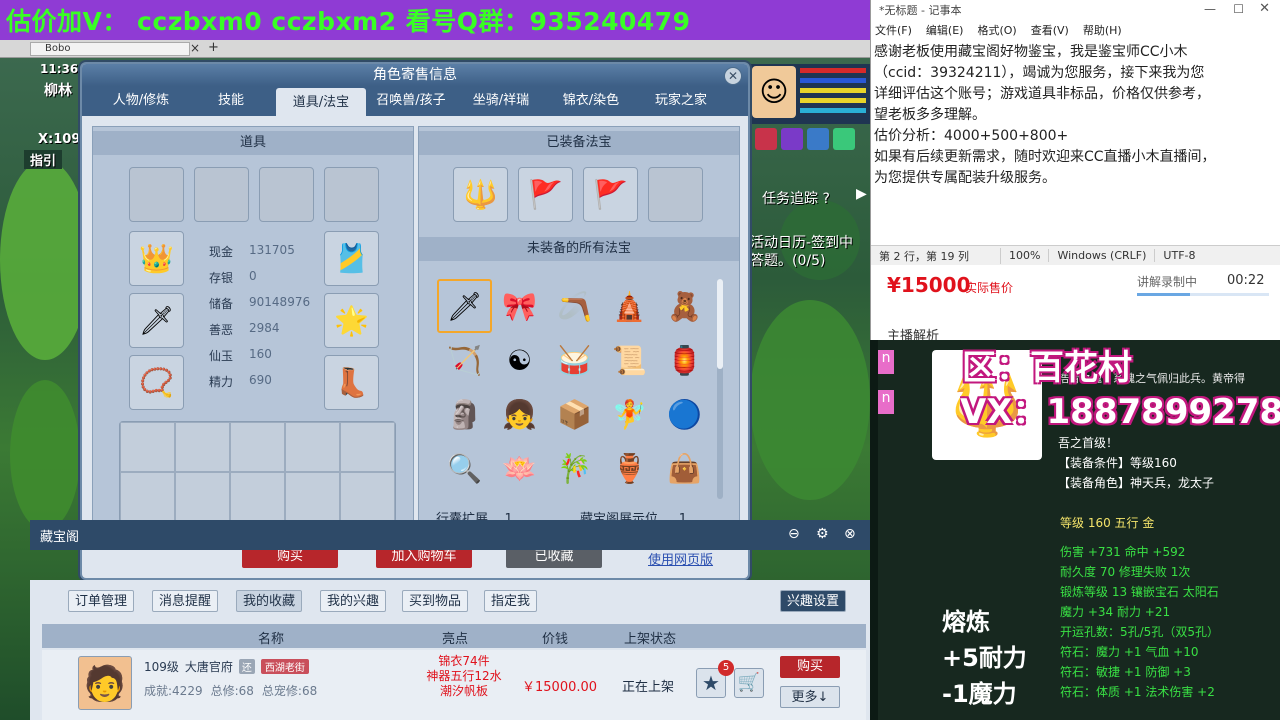  I want to click on treasure-ribbon-icon: 🎀, so click(519, 306).